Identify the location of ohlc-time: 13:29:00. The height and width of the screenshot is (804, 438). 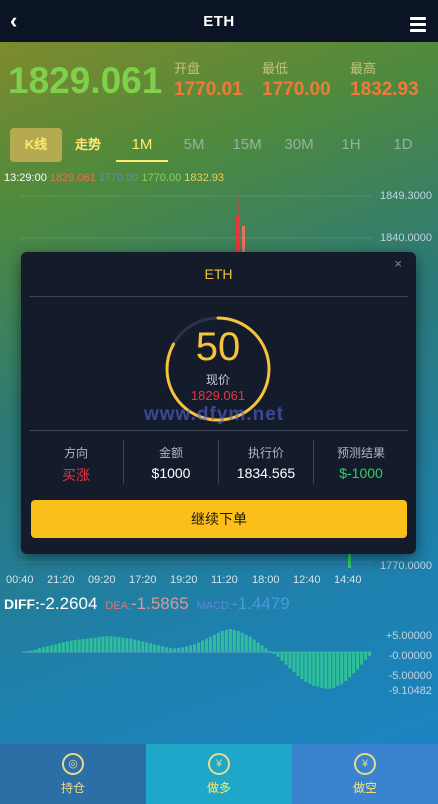
(25, 178).